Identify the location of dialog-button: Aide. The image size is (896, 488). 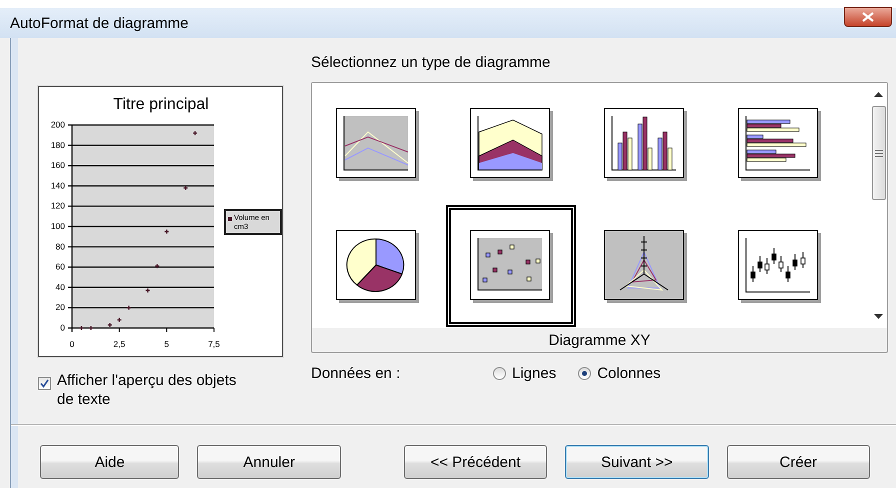
(110, 462).